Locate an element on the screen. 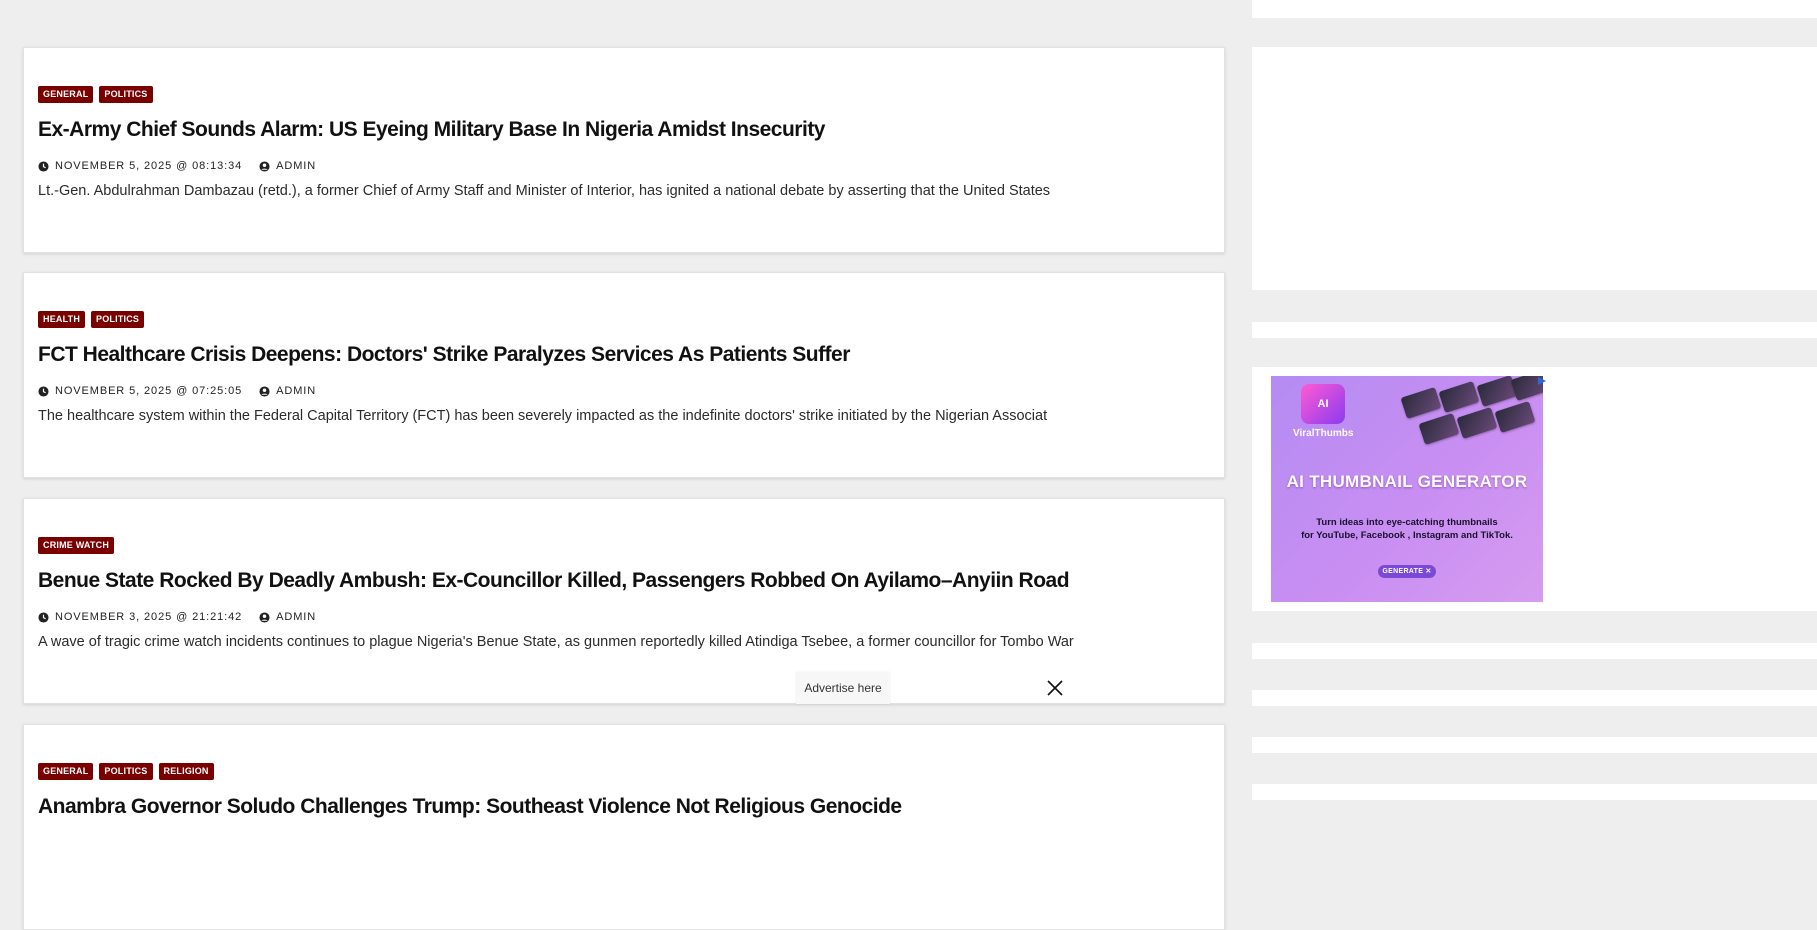 The height and width of the screenshot is (930, 1817). close-icon is located at coordinates (1055, 688).